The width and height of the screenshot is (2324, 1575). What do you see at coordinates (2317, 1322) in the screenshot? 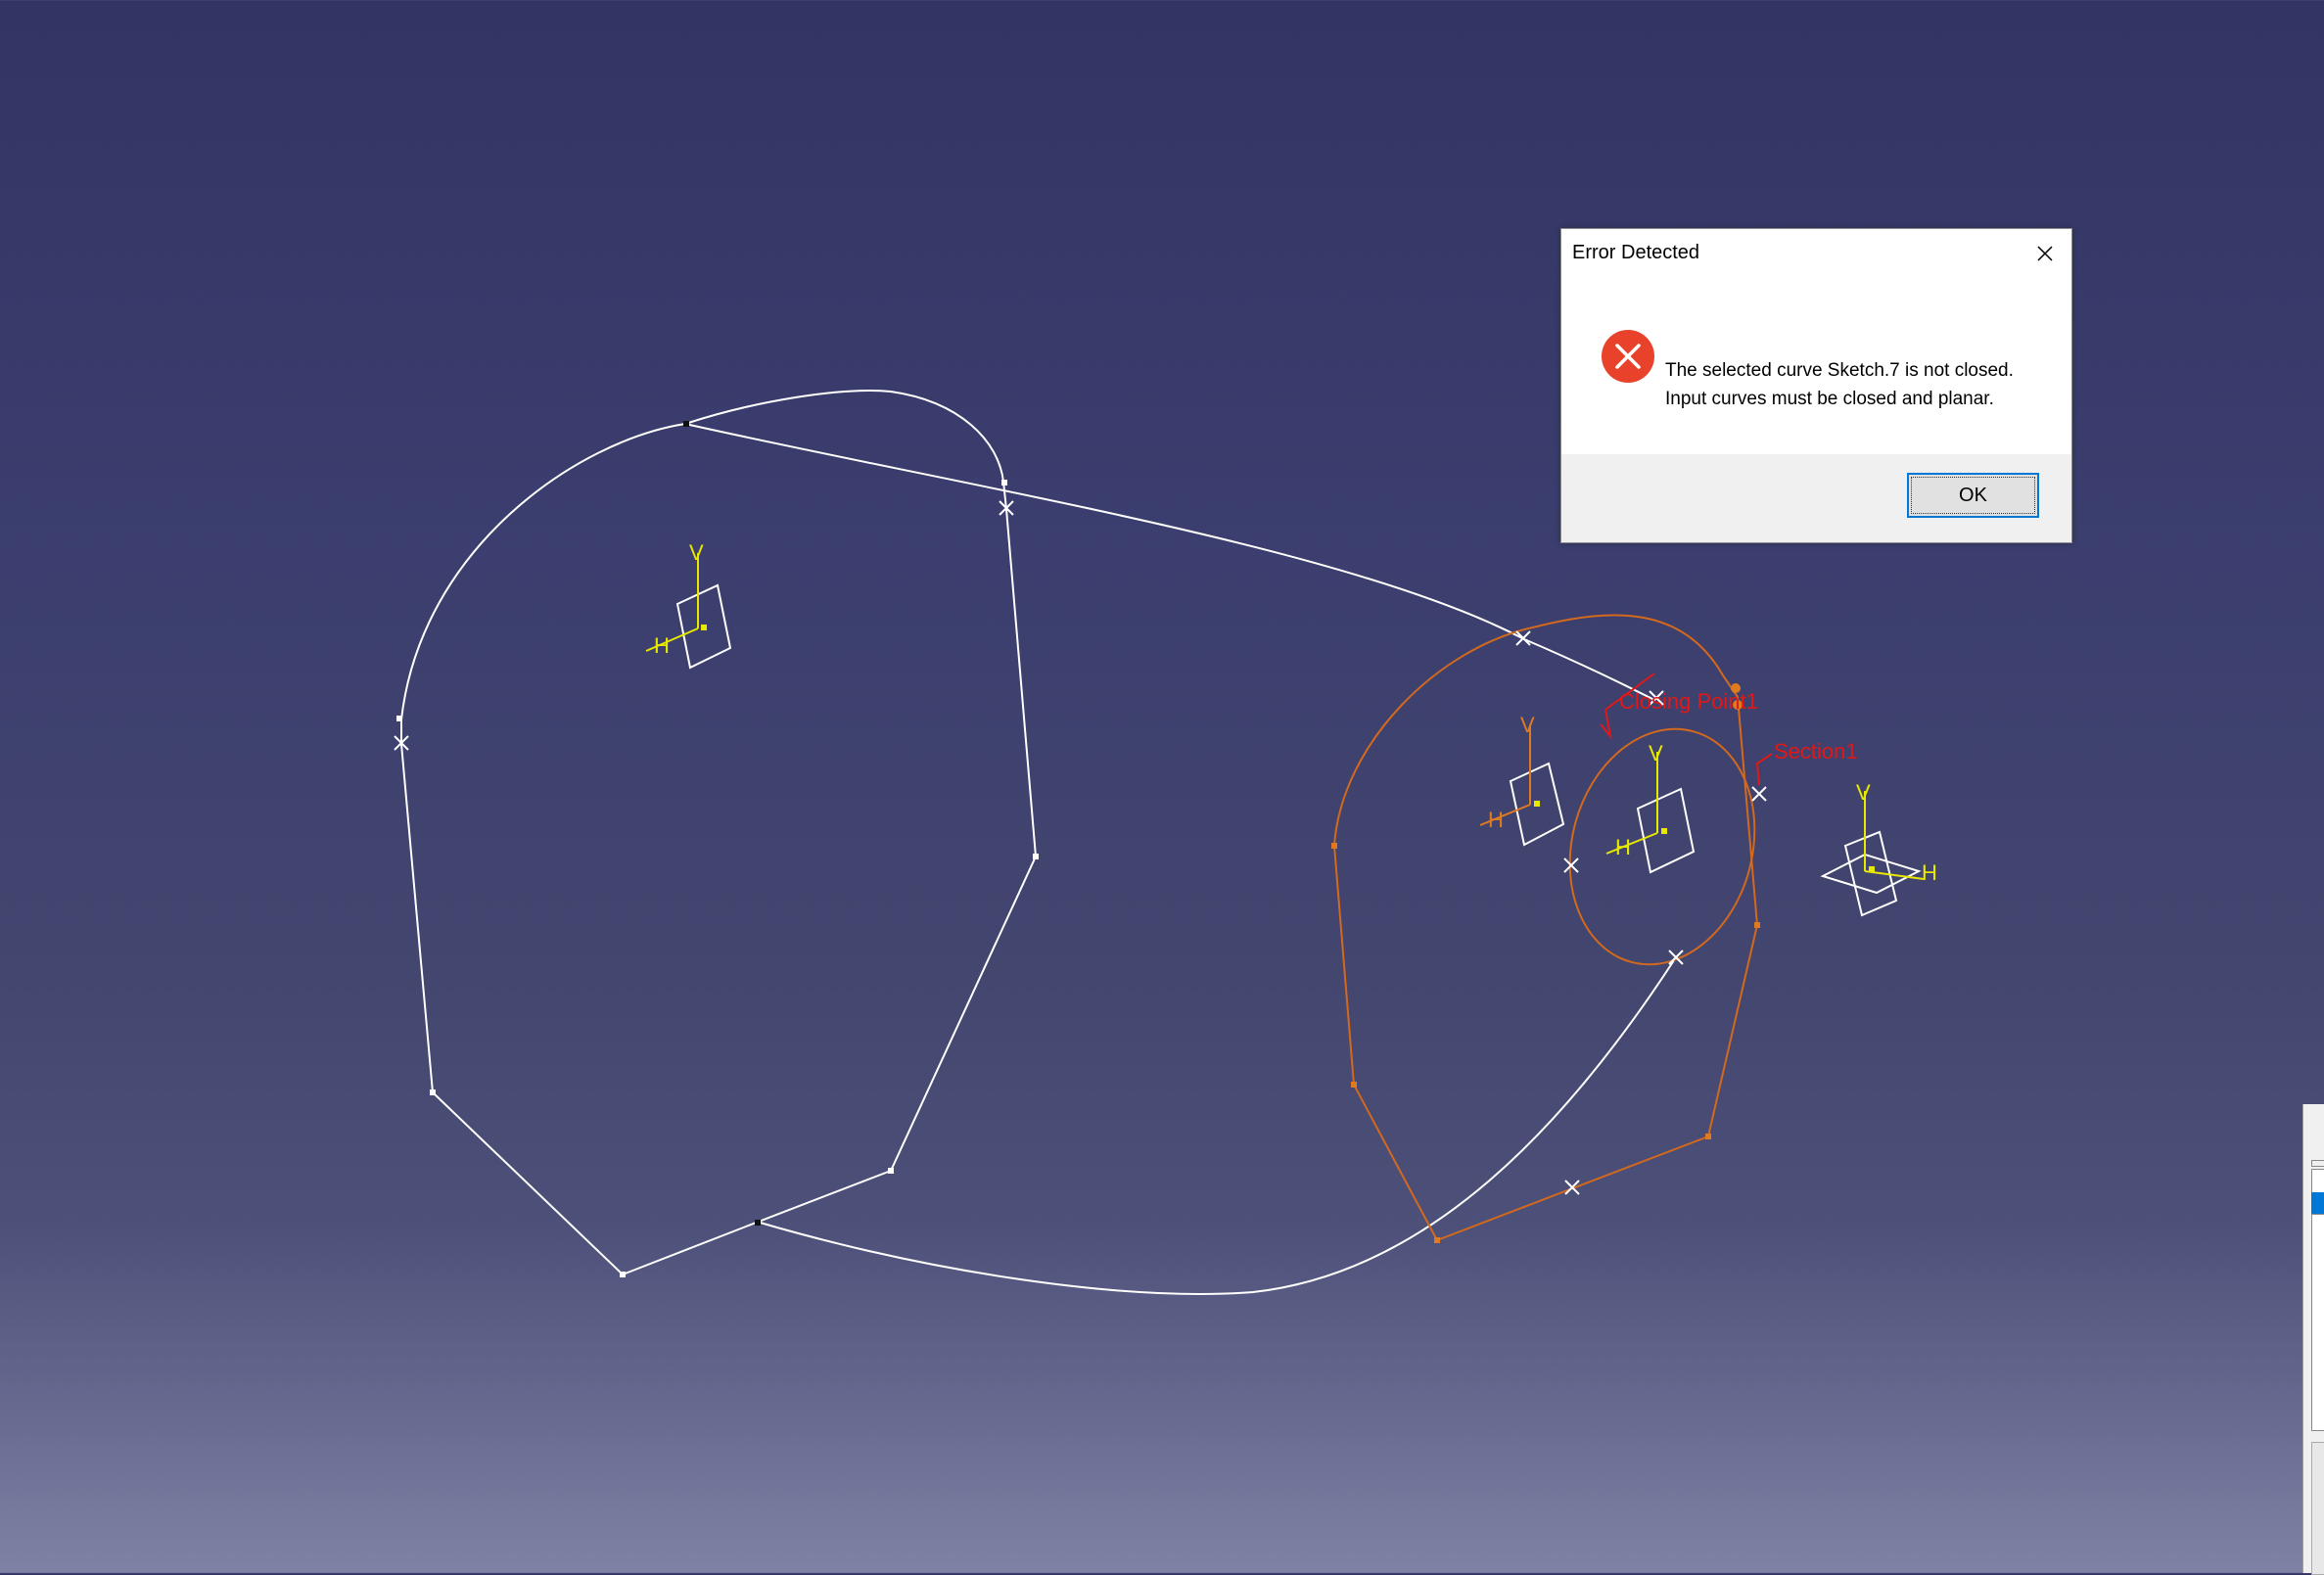
I see `panel-list-body` at bounding box center [2317, 1322].